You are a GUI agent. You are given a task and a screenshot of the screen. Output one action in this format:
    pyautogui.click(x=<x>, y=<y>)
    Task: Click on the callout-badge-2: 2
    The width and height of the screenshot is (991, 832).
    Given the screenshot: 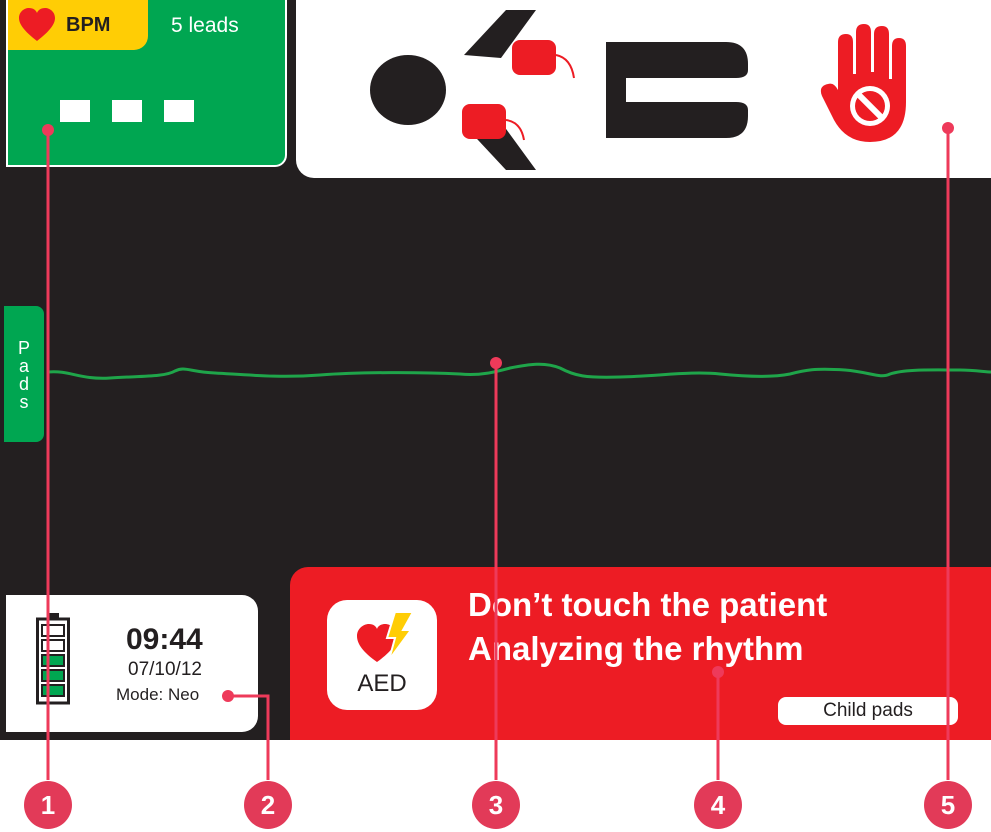 What is the action you would take?
    pyautogui.click(x=268, y=805)
    